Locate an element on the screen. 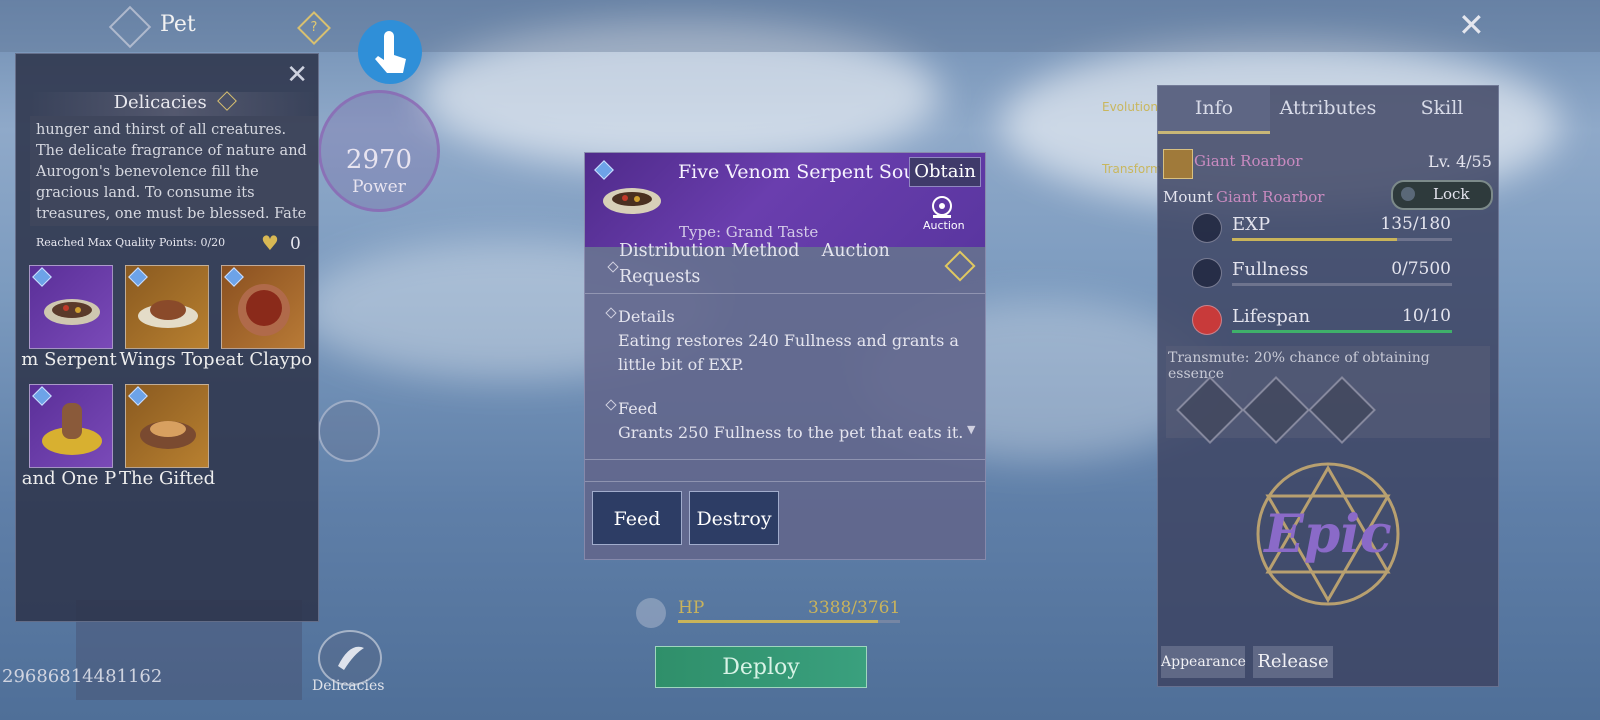  appearance-button: Appearance is located at coordinates (1203, 662).